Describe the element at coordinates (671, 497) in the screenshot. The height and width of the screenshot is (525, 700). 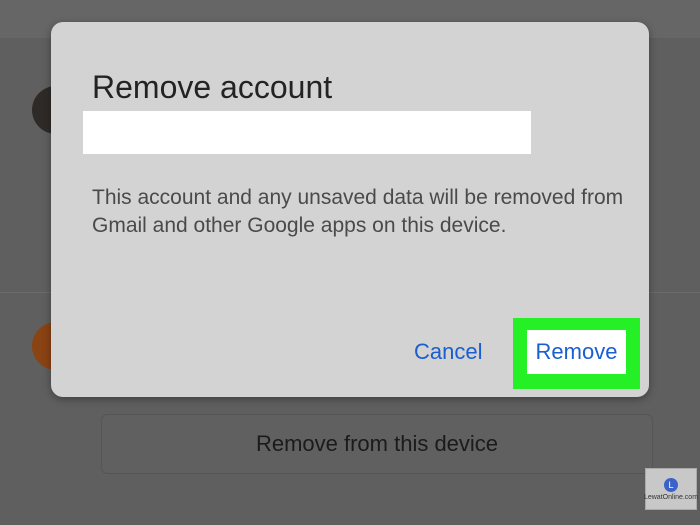
I see `watermark-text: LewatOnline.com` at that location.